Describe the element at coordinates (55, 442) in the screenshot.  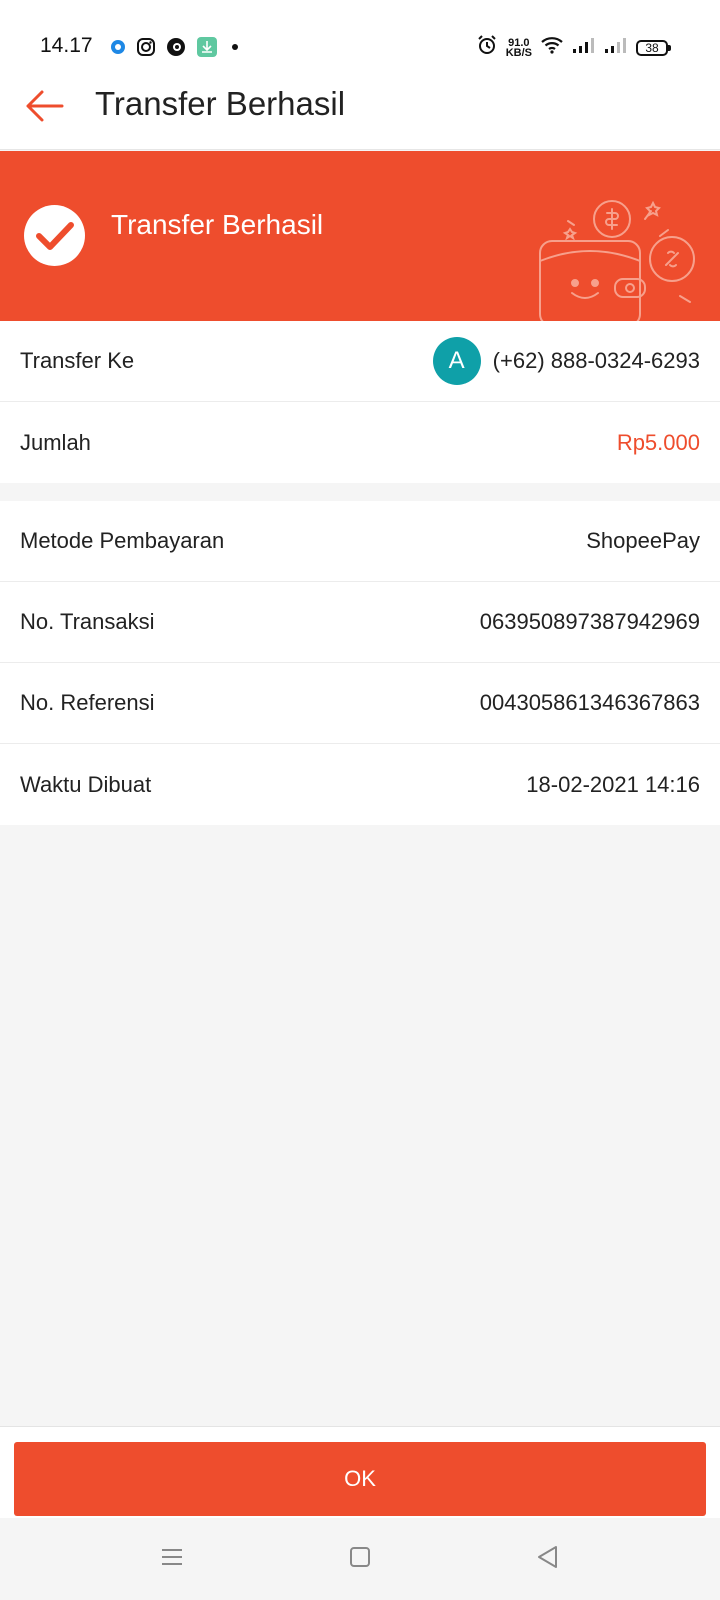
I see `amount-label: Jumlah` at that location.